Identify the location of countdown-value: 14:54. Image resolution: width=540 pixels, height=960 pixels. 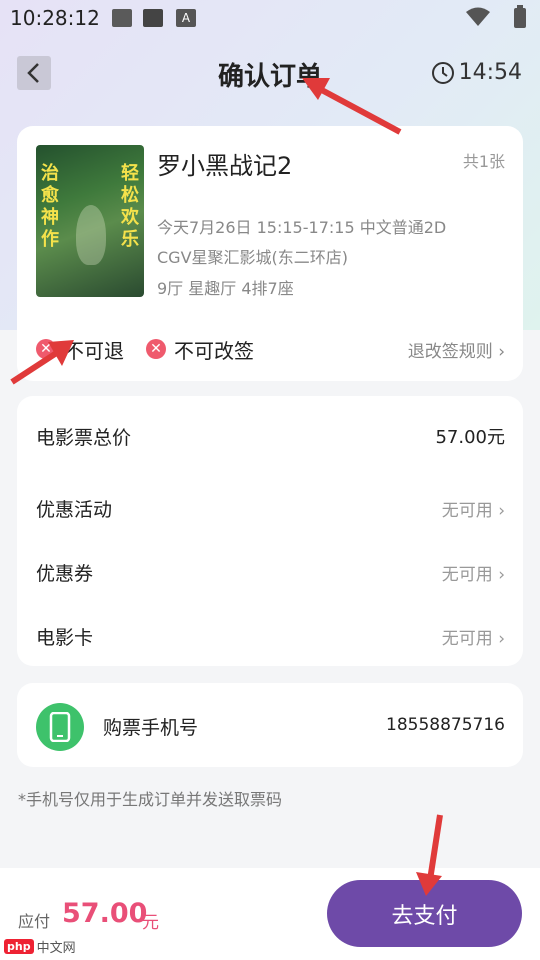
(490, 72).